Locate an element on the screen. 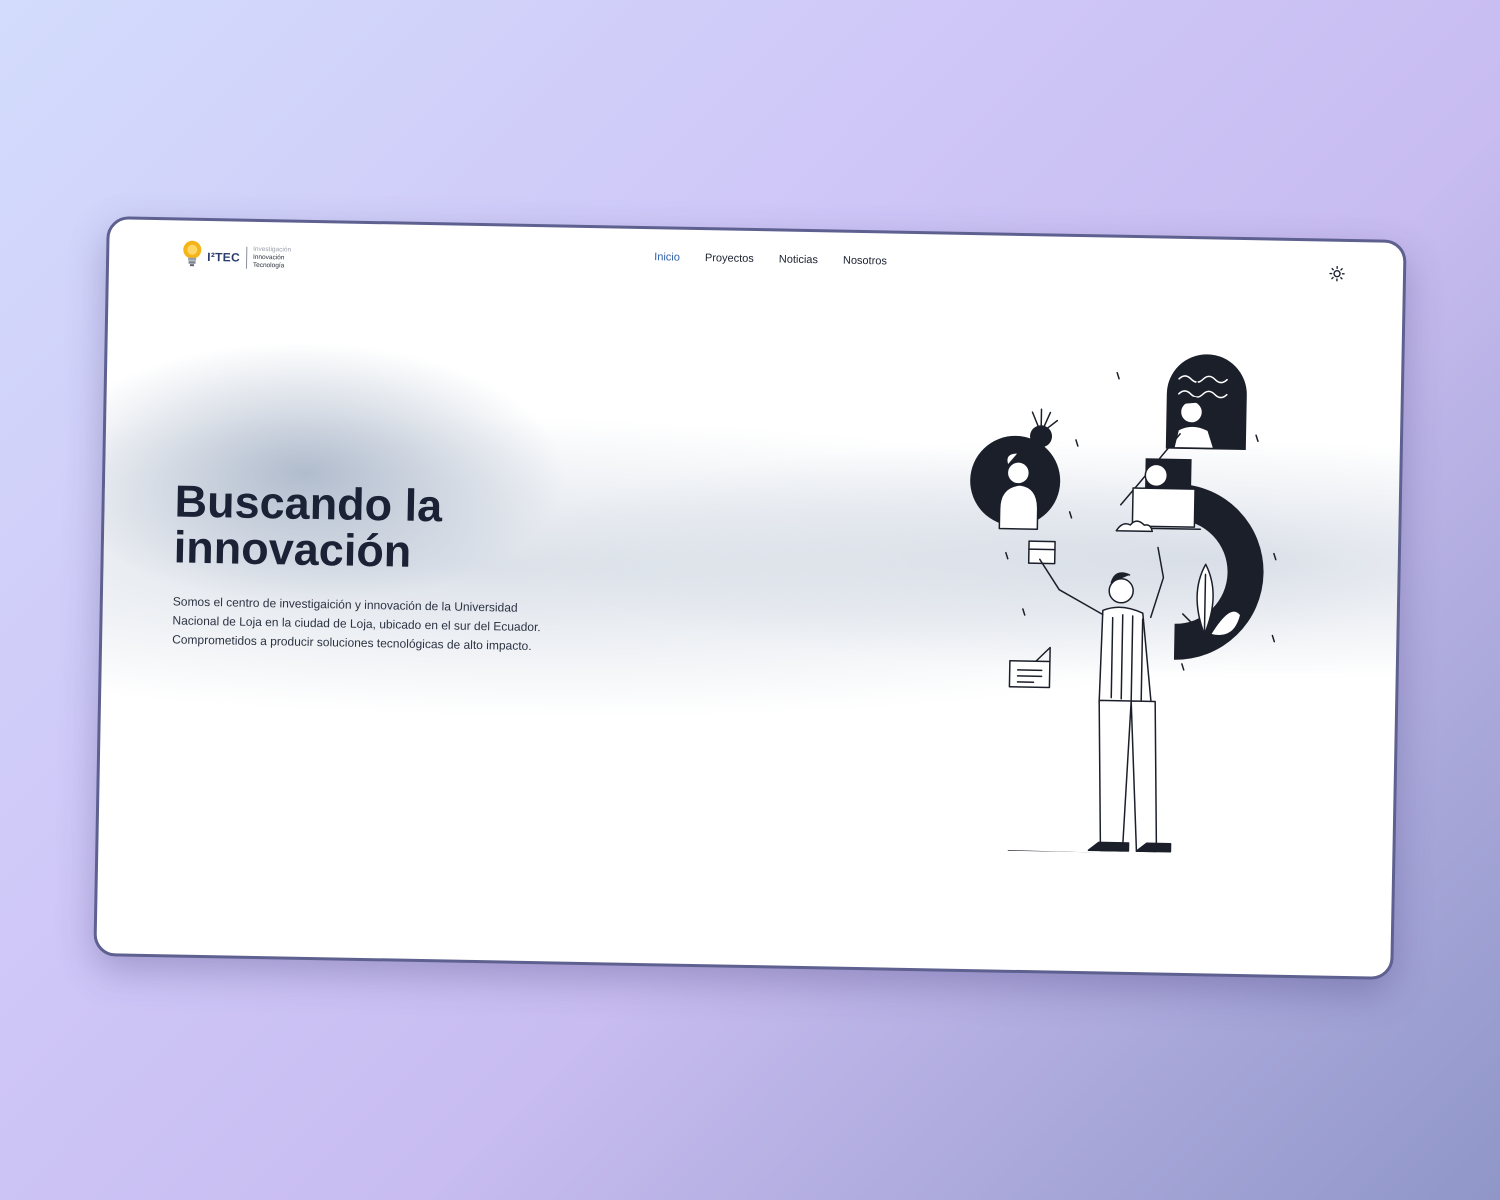  logo-wordmark: I²TEC is located at coordinates (224, 257).